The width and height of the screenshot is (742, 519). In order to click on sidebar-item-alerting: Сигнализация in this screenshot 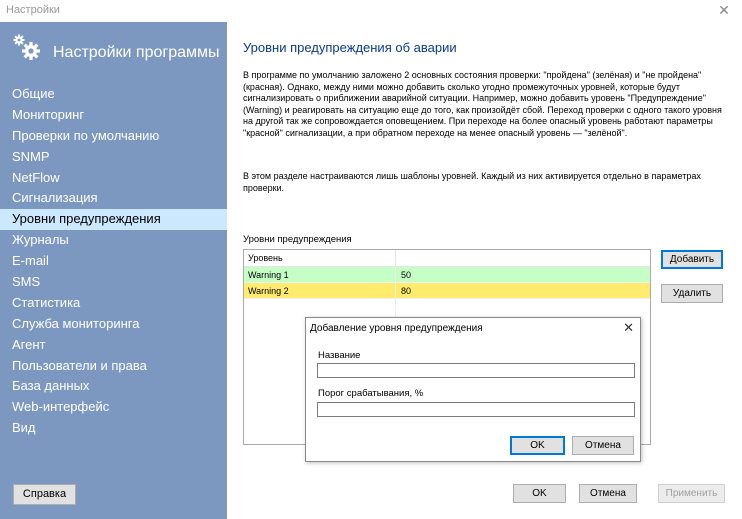, I will do `click(113, 198)`.